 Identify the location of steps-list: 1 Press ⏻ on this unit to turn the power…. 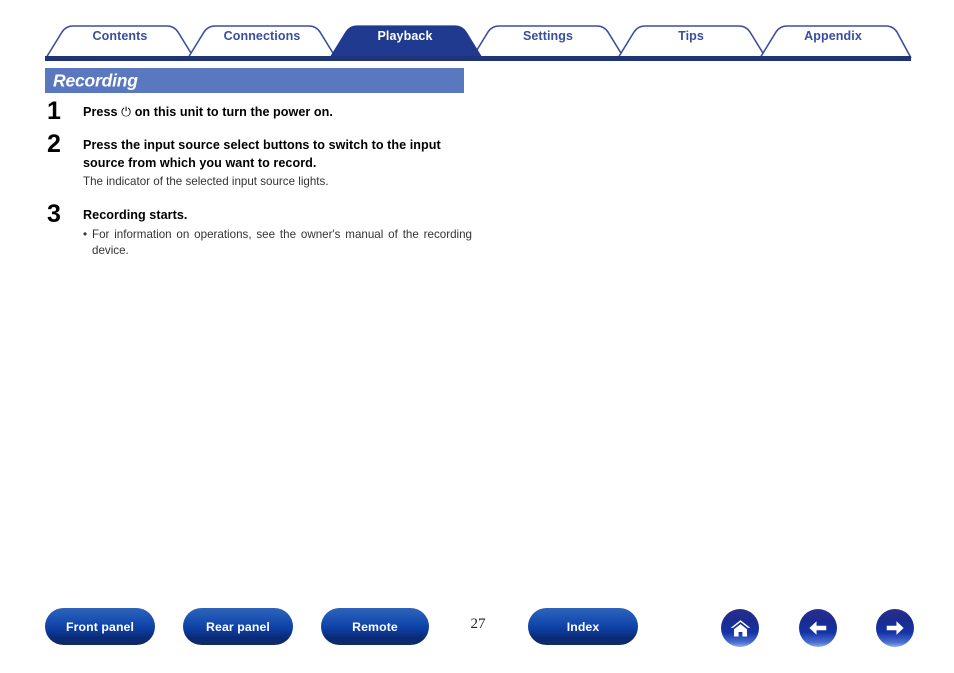
(260, 186).